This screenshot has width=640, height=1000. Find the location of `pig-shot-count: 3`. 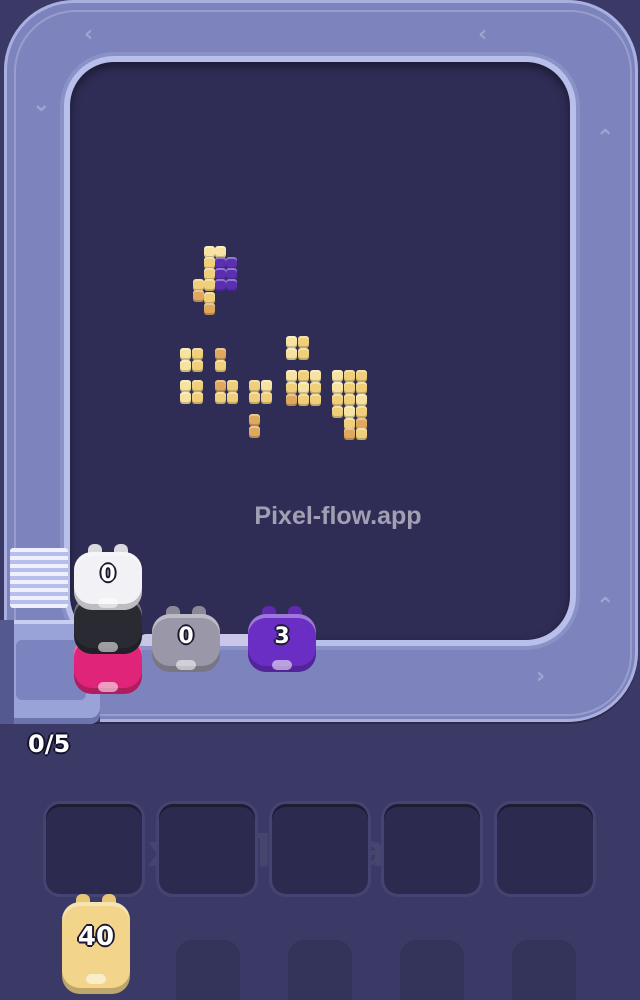

pig-shot-count: 3 is located at coordinates (282, 636).